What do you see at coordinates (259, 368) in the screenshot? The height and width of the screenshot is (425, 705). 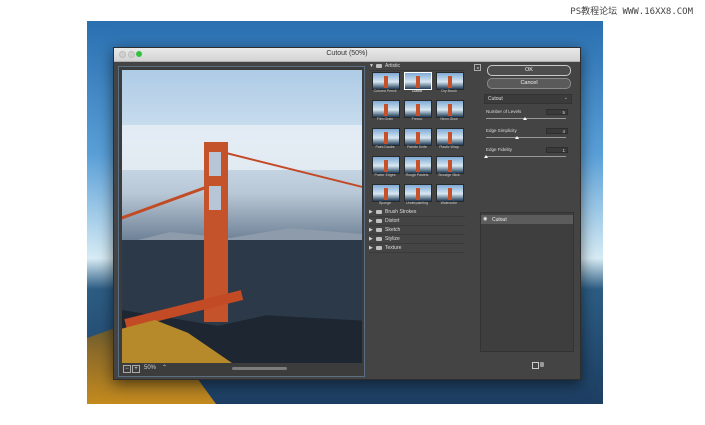 I see `horizontal-scrollbar` at bounding box center [259, 368].